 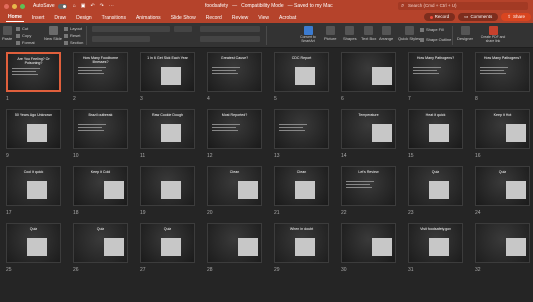 What do you see at coordinates (435, 39) in the screenshot?
I see `shape-outline-button: Shape Outline` at bounding box center [435, 39].